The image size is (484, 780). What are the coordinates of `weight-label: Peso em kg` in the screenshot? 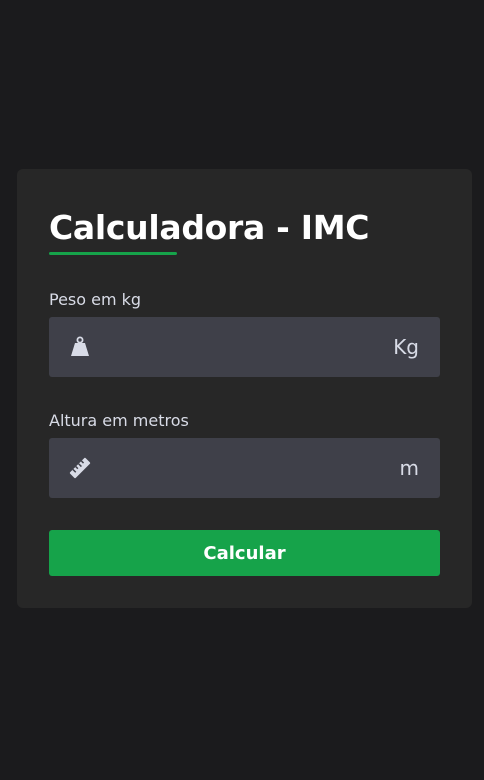 It's located at (95, 299).